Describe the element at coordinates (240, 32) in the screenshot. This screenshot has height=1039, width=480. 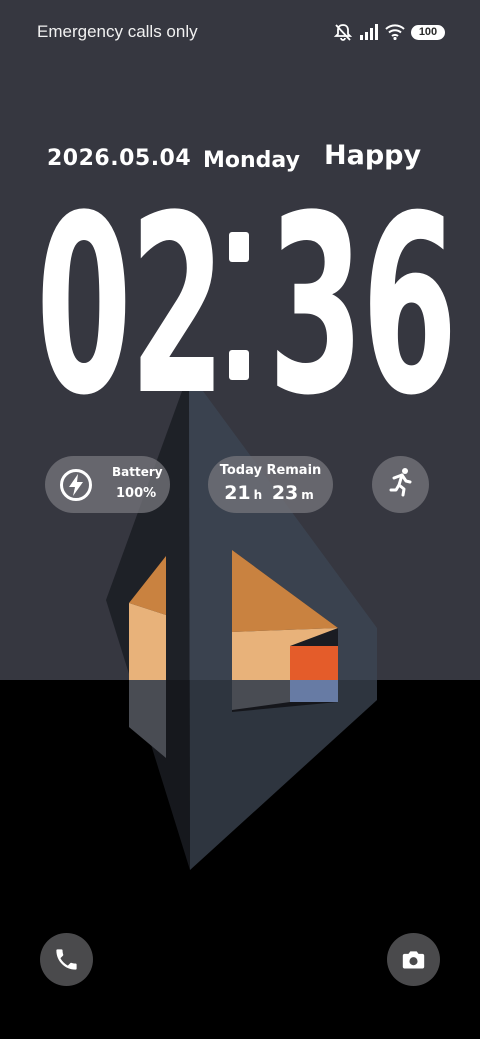
I see `status-bar: Emergency calls only 100` at that location.